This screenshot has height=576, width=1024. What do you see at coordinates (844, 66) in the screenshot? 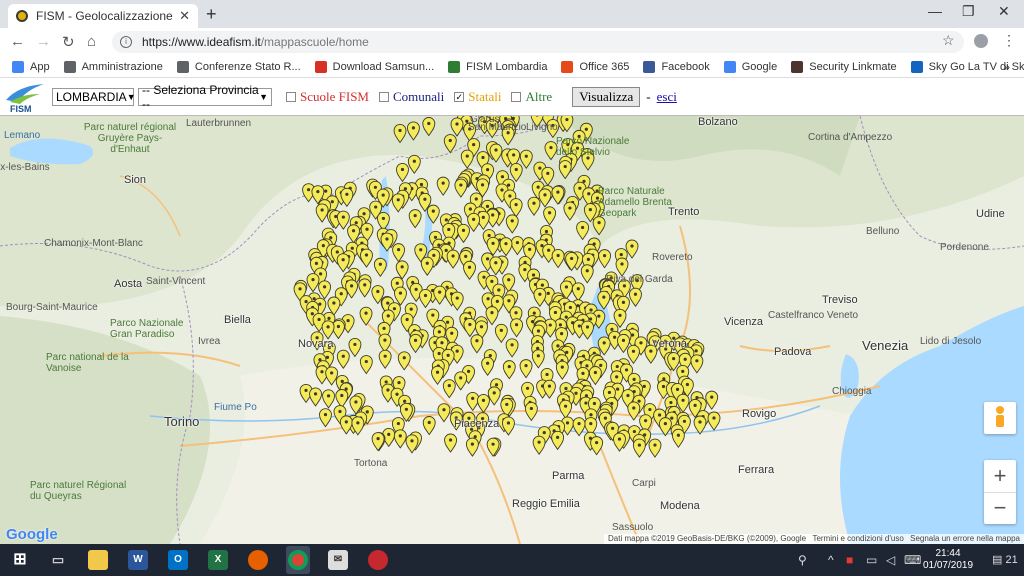
I see `bookmark-item: Security Linkmate` at bounding box center [844, 66].